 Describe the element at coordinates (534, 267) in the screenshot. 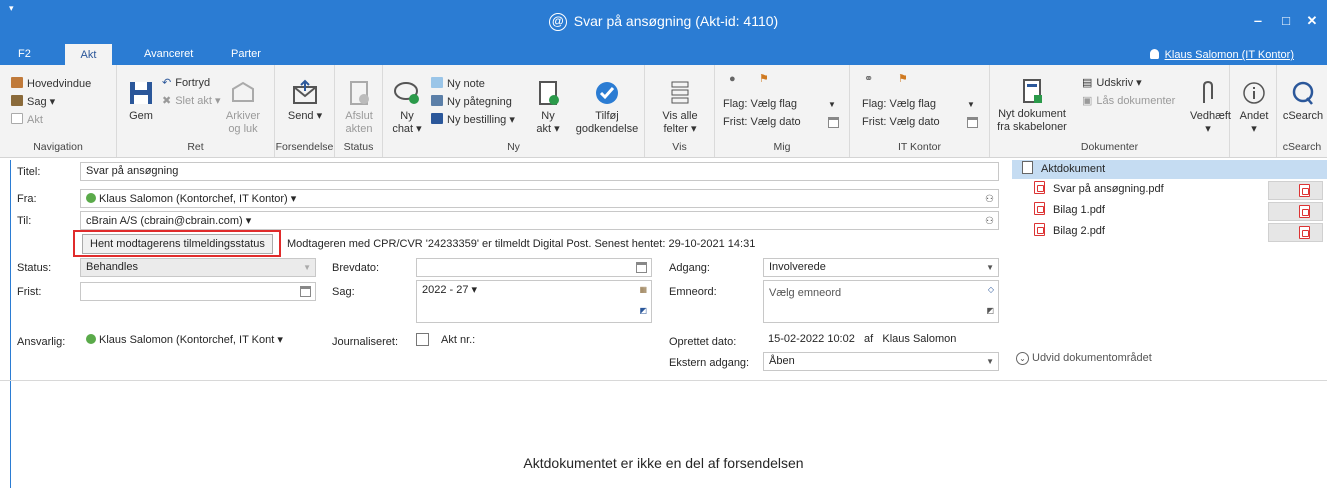

I see `brevdato-field` at that location.